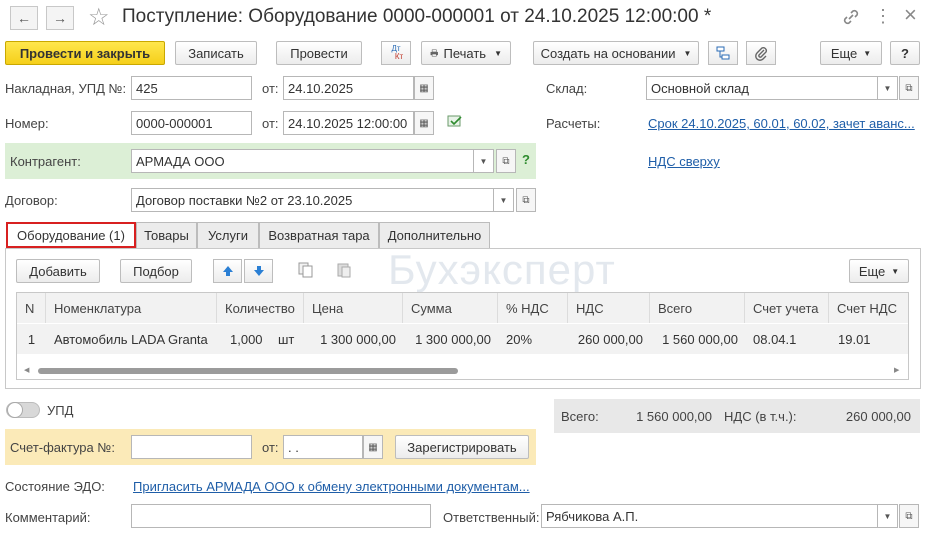 The height and width of the screenshot is (541, 926). I want to click on column-header-vat-rate: % НДС, so click(533, 308).